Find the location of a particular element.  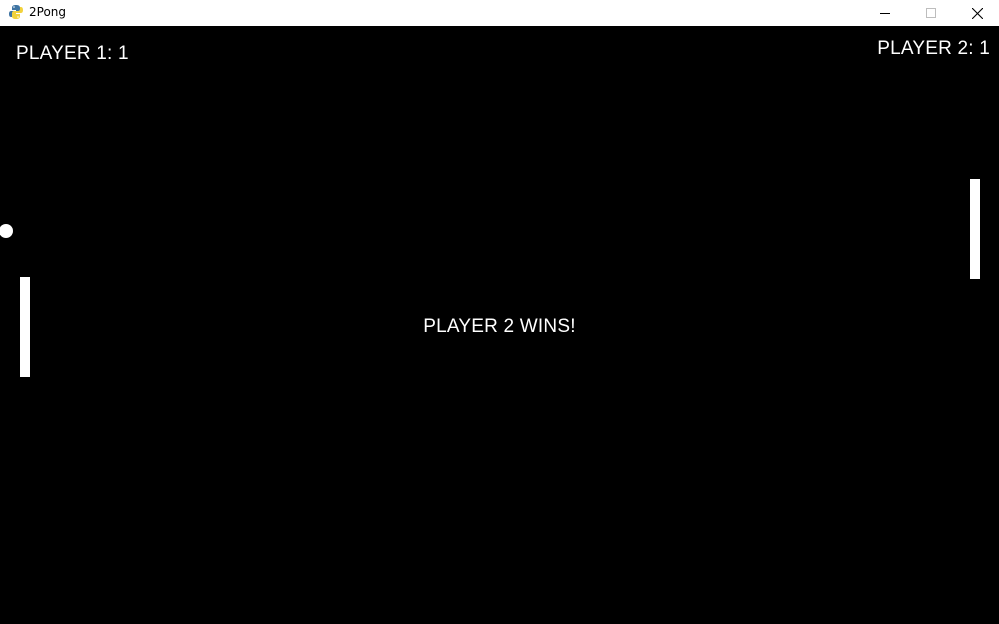

close-icon is located at coordinates (977, 13).